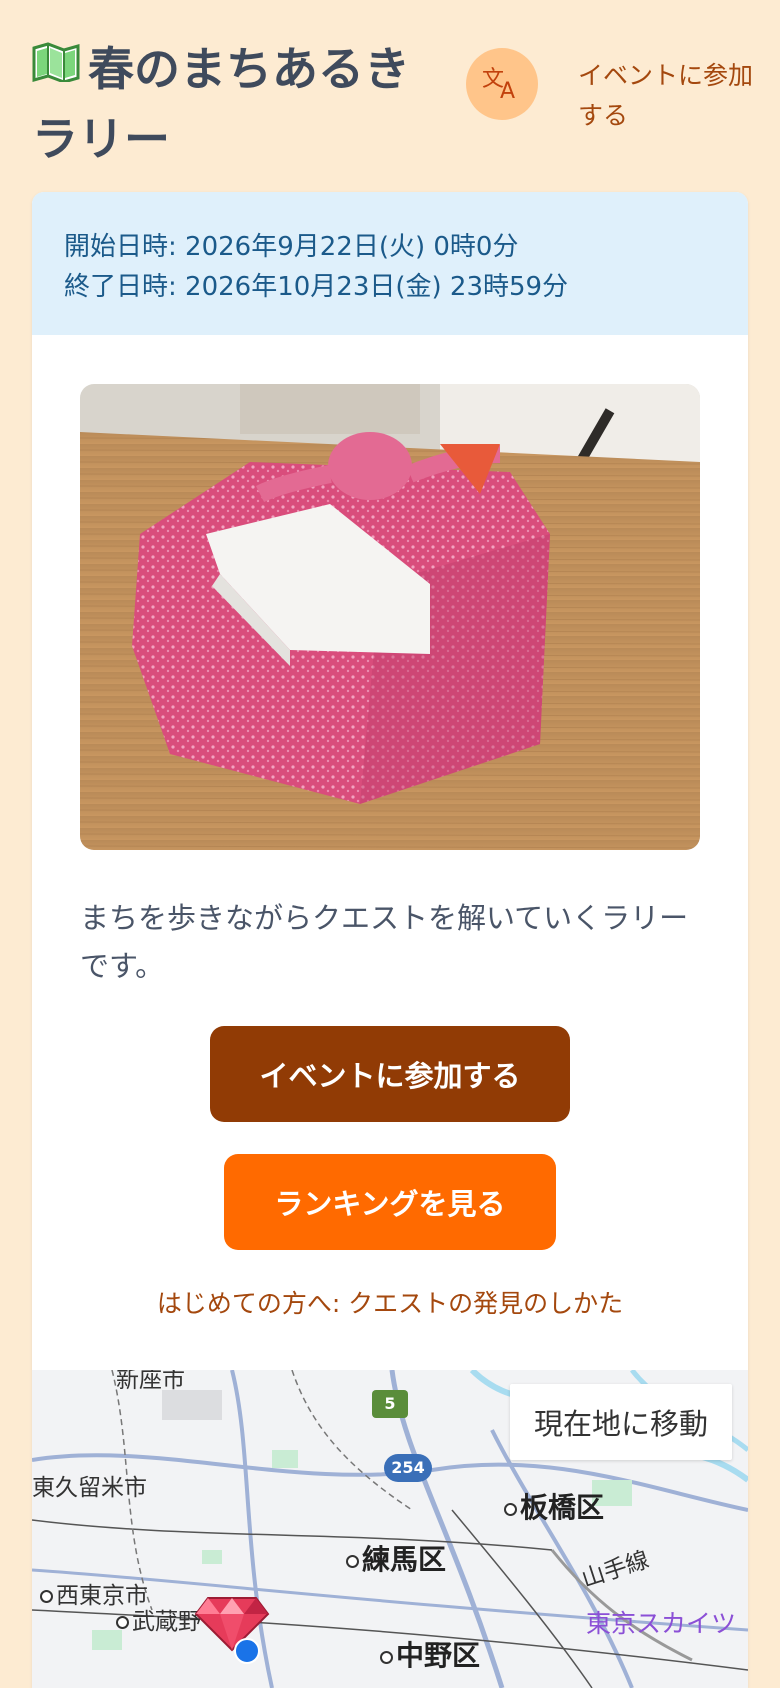 The height and width of the screenshot is (1688, 780). What do you see at coordinates (507, 91) in the screenshot?
I see `svg-text: A` at bounding box center [507, 91].